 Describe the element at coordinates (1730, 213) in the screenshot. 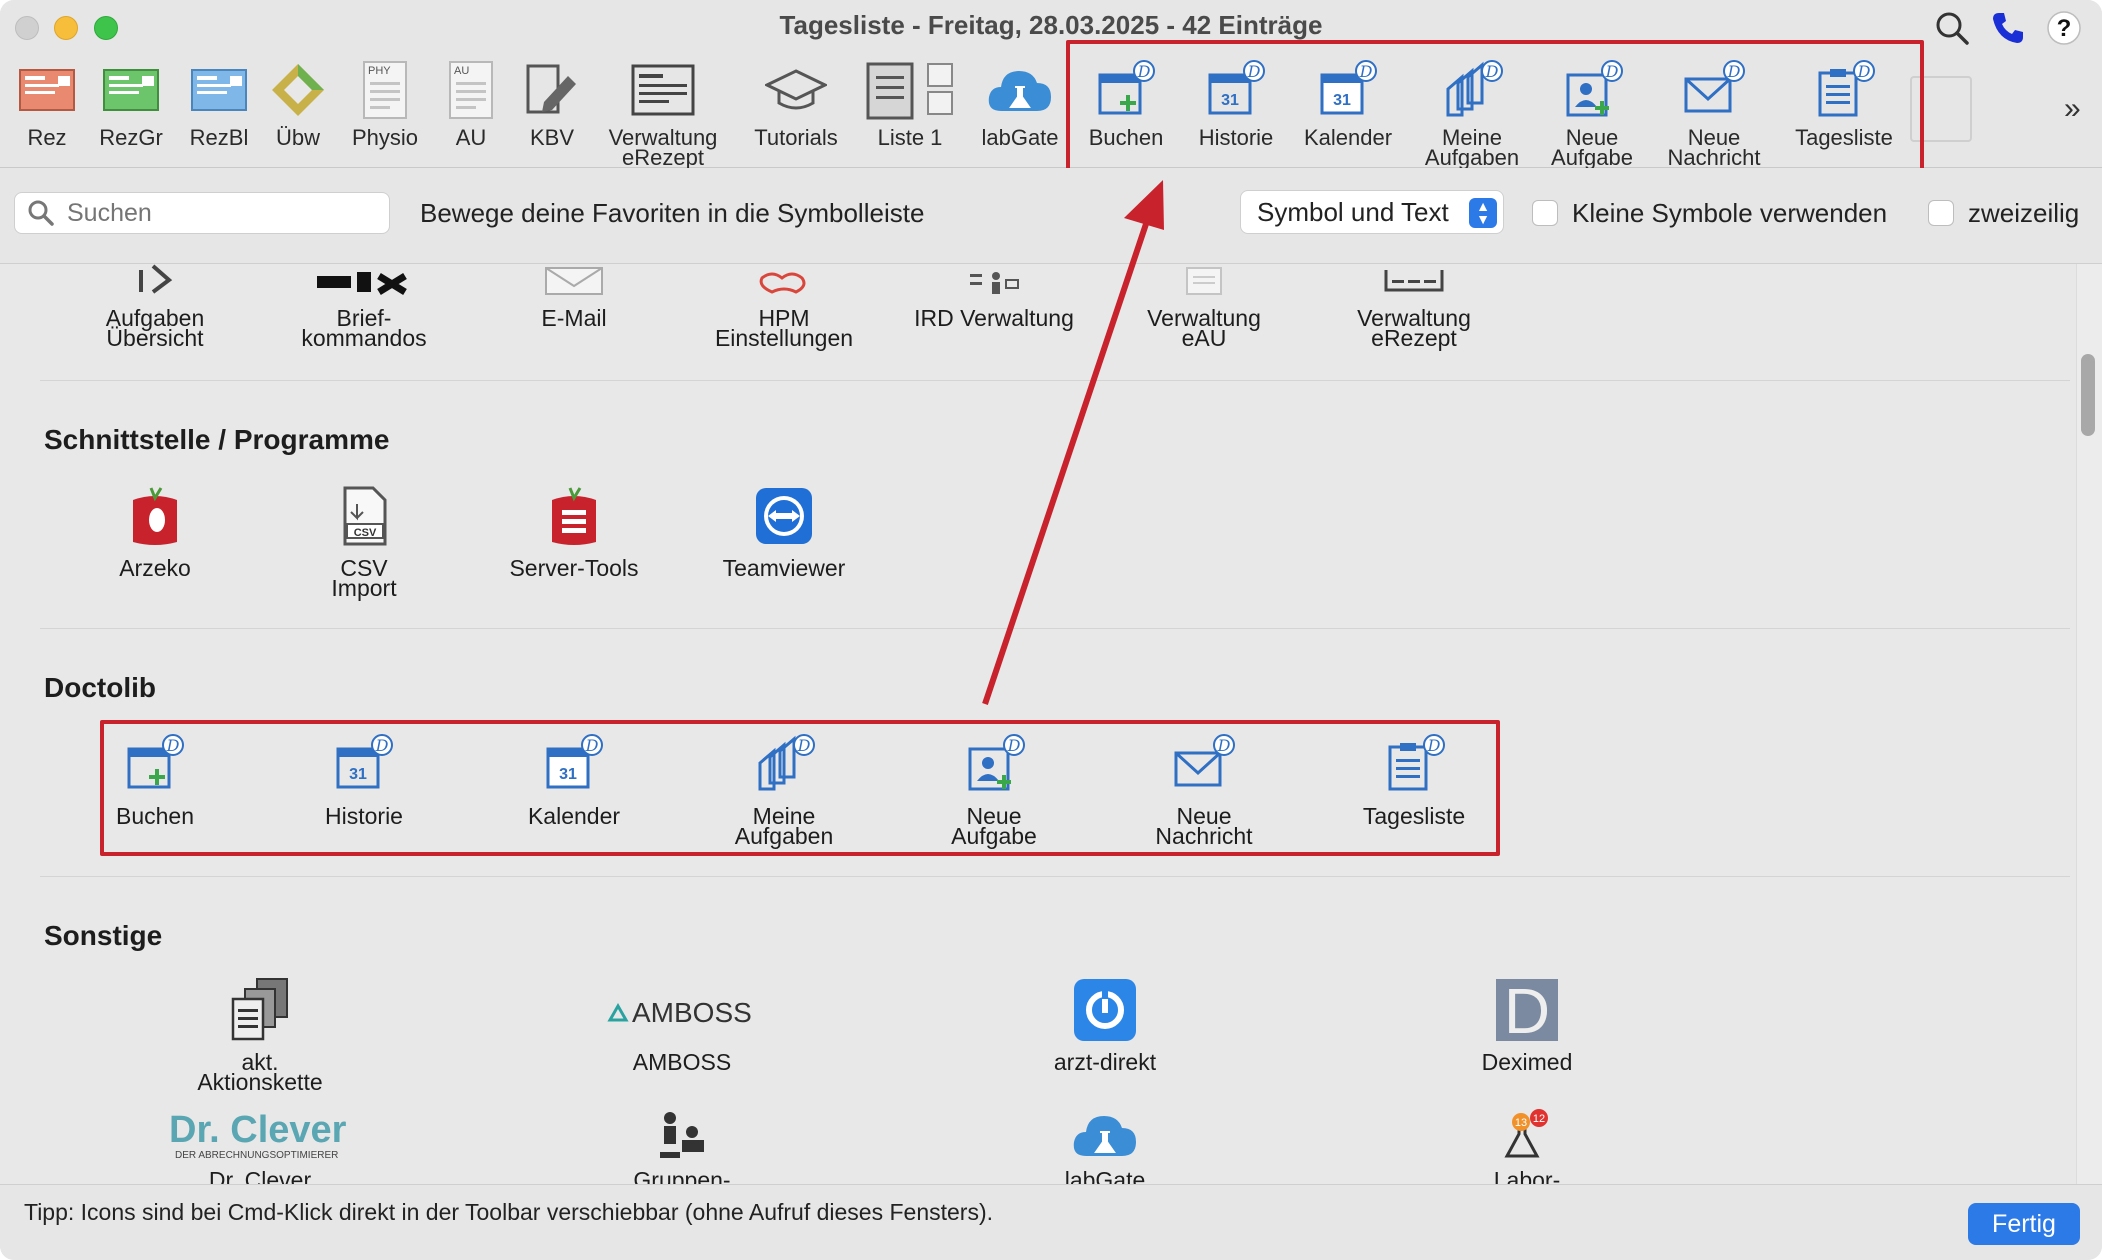

I see `small-icons-label: Kleine Symbole verwenden` at that location.